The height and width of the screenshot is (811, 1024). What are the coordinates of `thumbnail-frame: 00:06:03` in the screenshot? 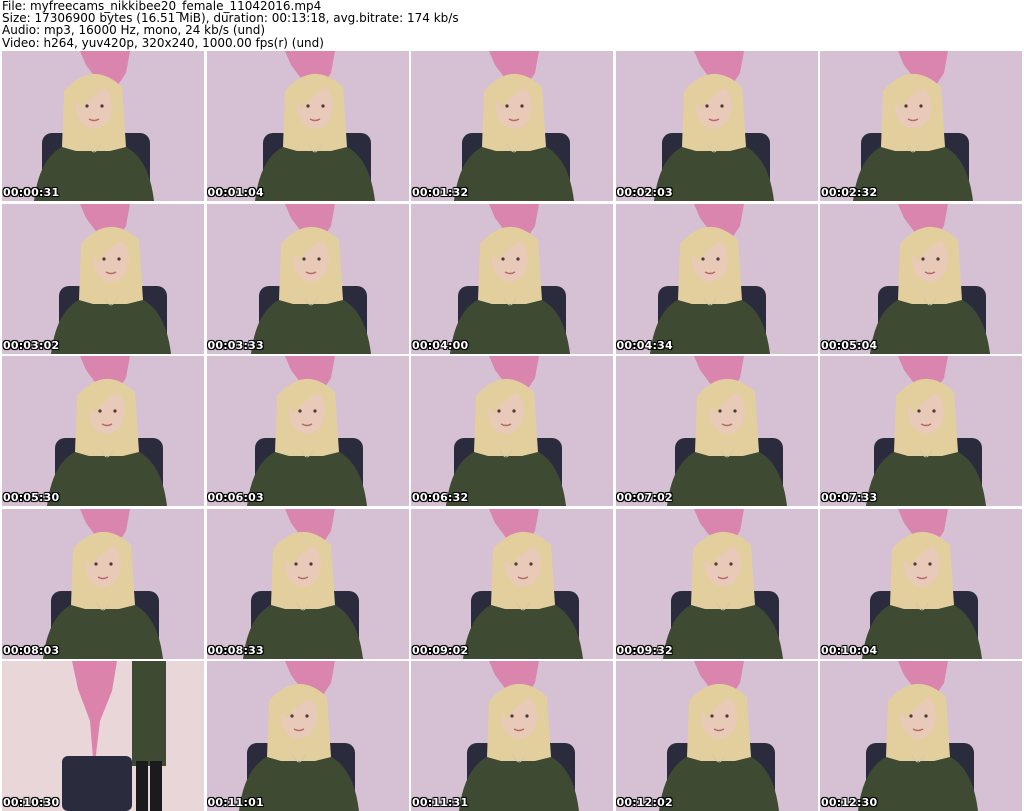 It's located at (307, 431).